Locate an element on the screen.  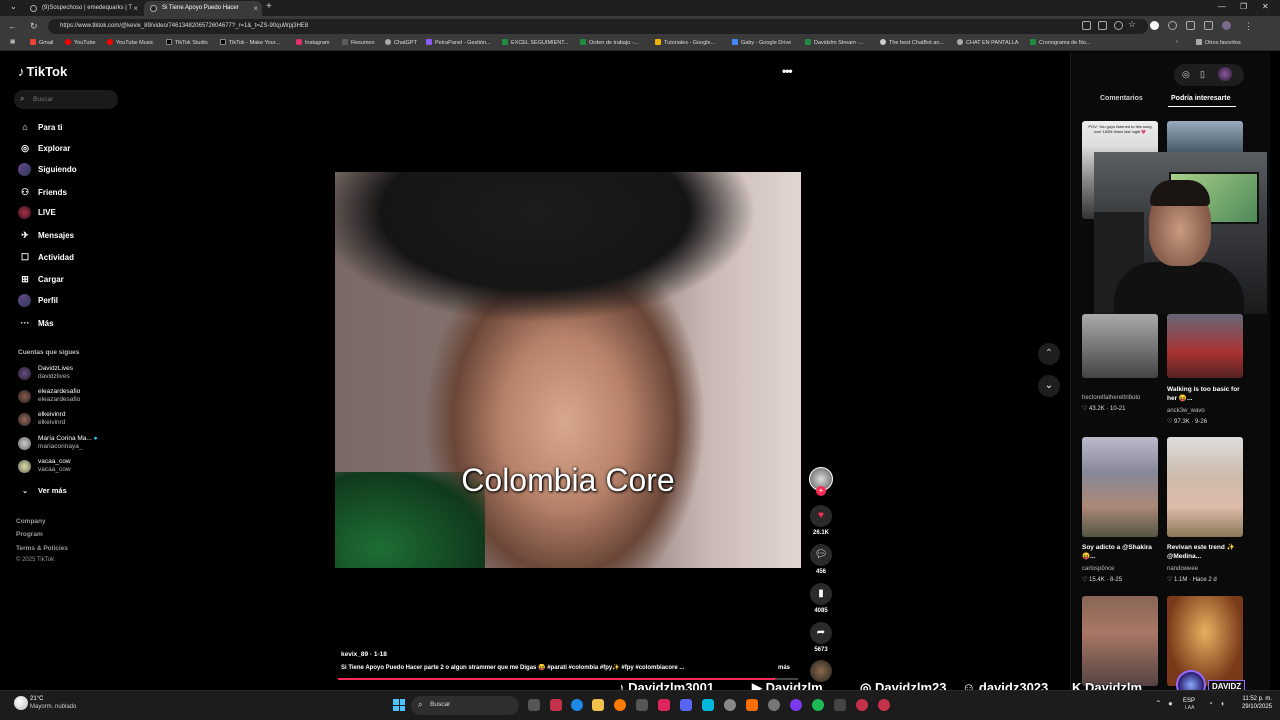
search-box: ⌕ is located at coordinates (66, 99).